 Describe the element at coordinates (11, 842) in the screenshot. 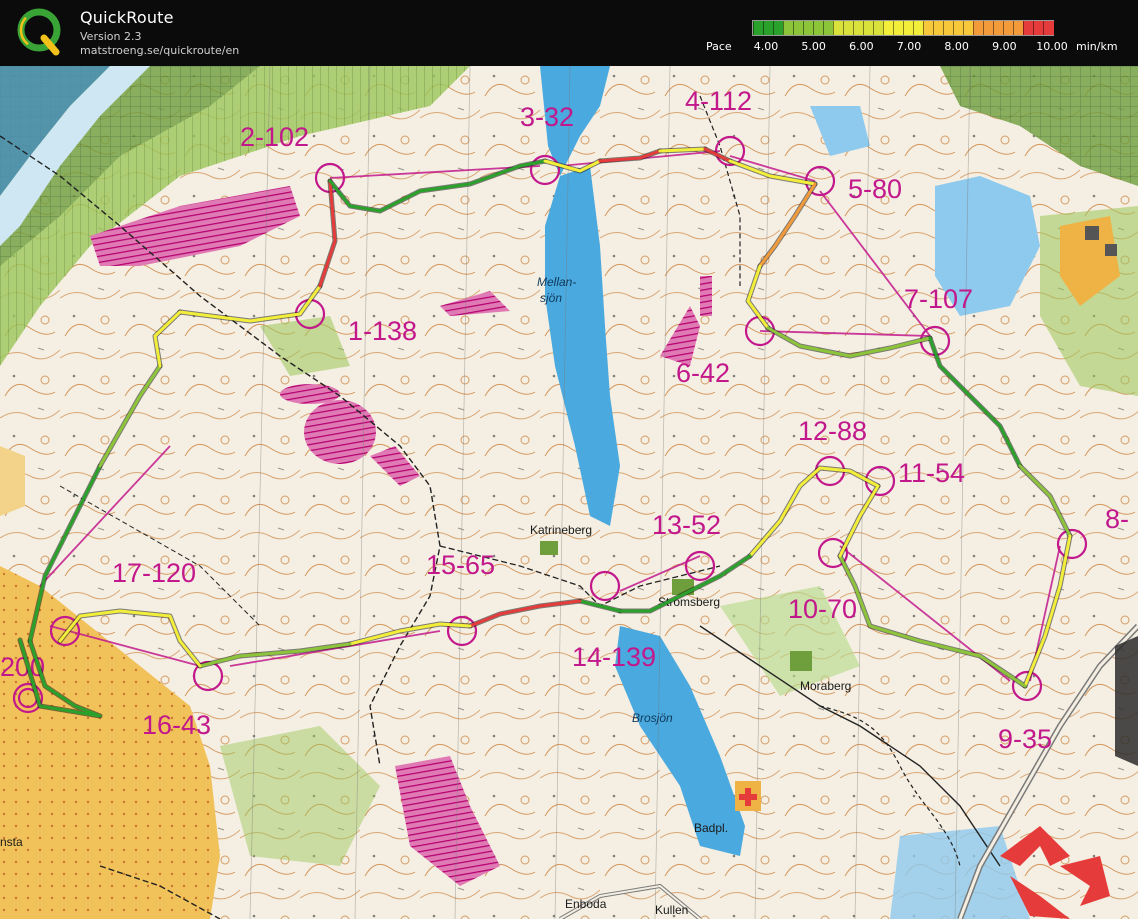

I see `place-nsta: nsta` at that location.